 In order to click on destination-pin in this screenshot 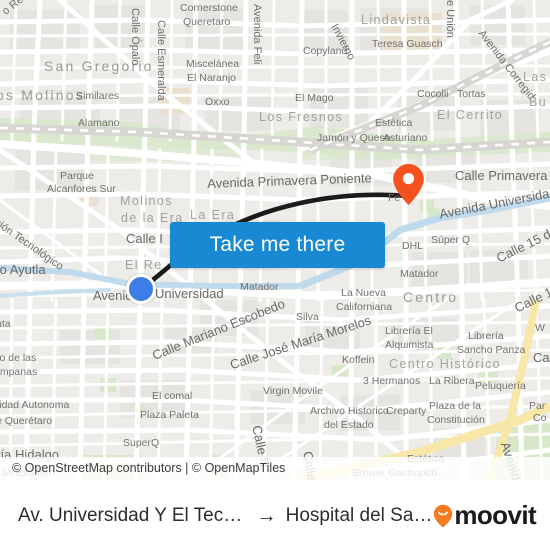, I will do `click(408, 184)`.